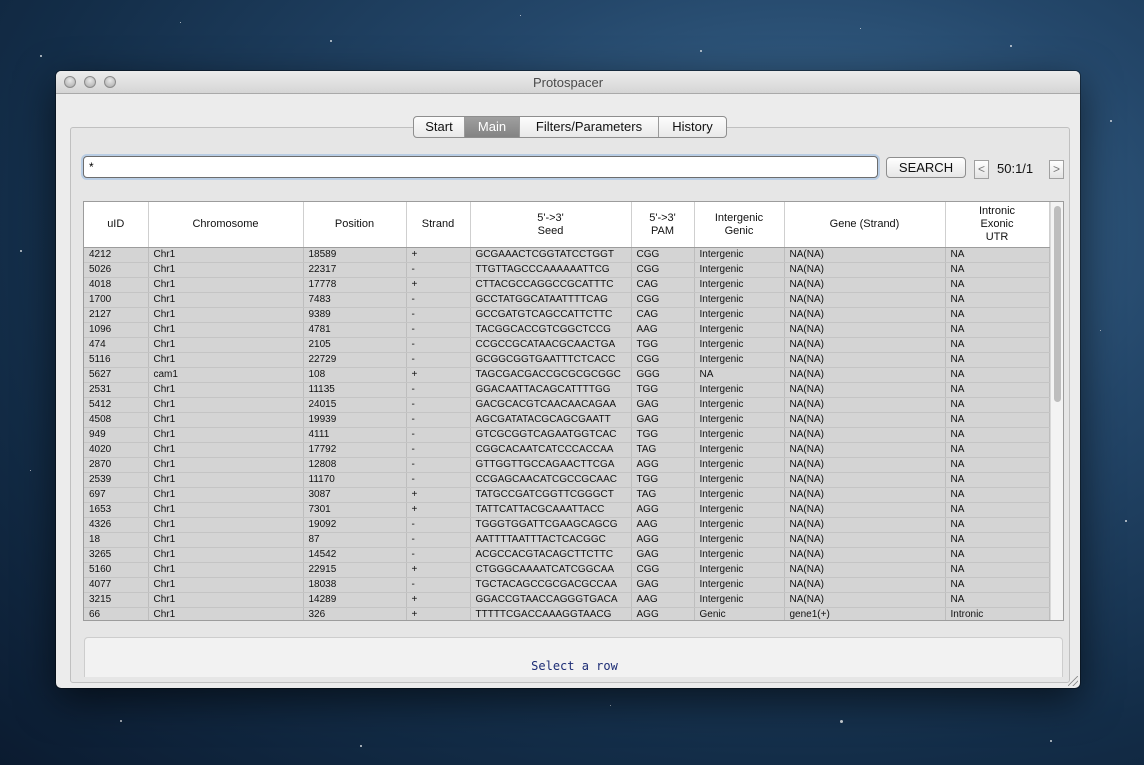 The width and height of the screenshot is (1144, 765). Describe the element at coordinates (1073, 681) in the screenshot. I see `resize-grip` at that location.